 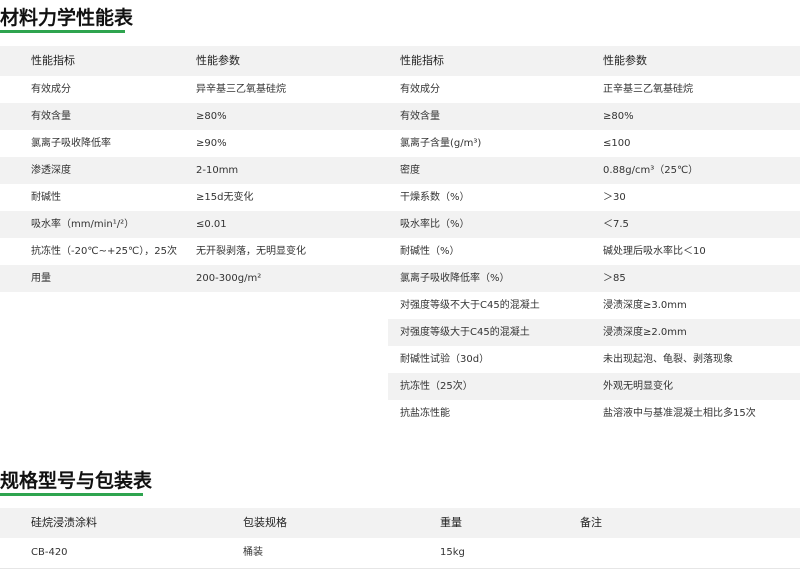 I want to click on table-cell: 浸渍深度≥3.0mm, so click(x=645, y=305).